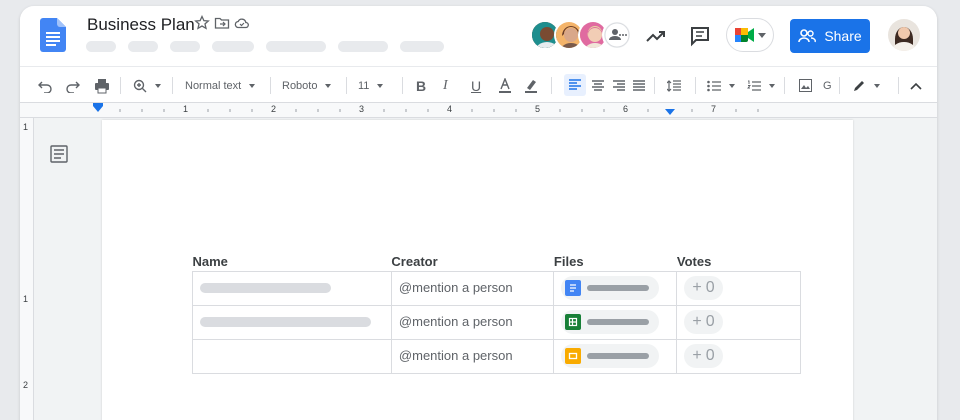  Describe the element at coordinates (830, 36) in the screenshot. I see `share-button: Share` at that location.